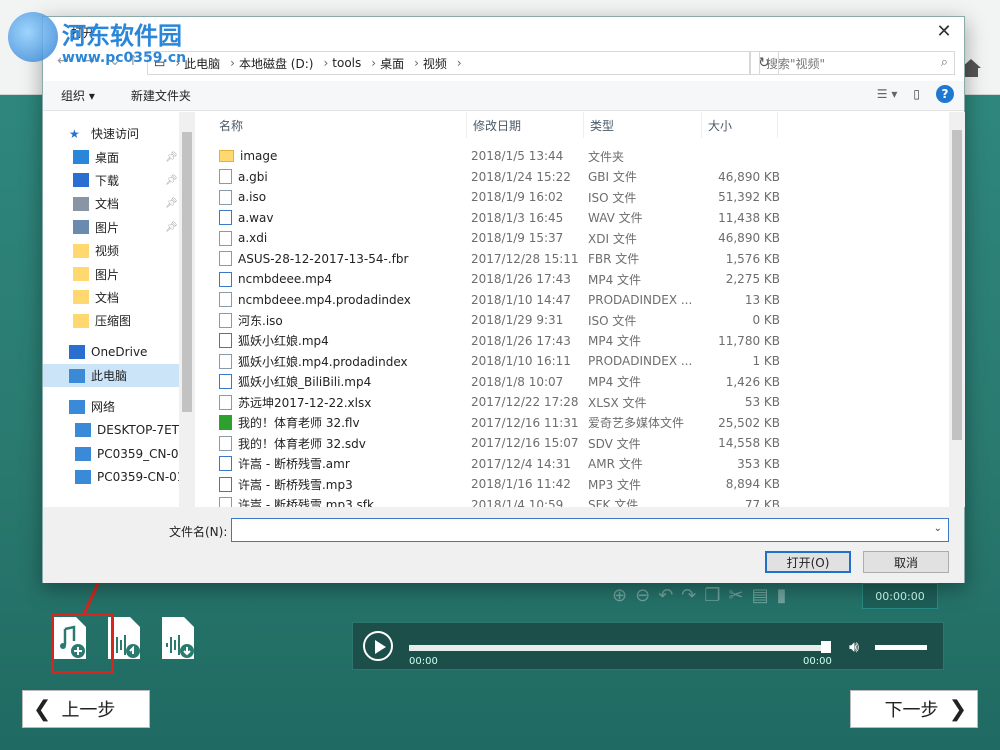  What do you see at coordinates (583, 218) in the screenshot?
I see `file-row: a.wav 2018/1/3 16:45 WAV 文件 11,438 KB` at bounding box center [583, 218].